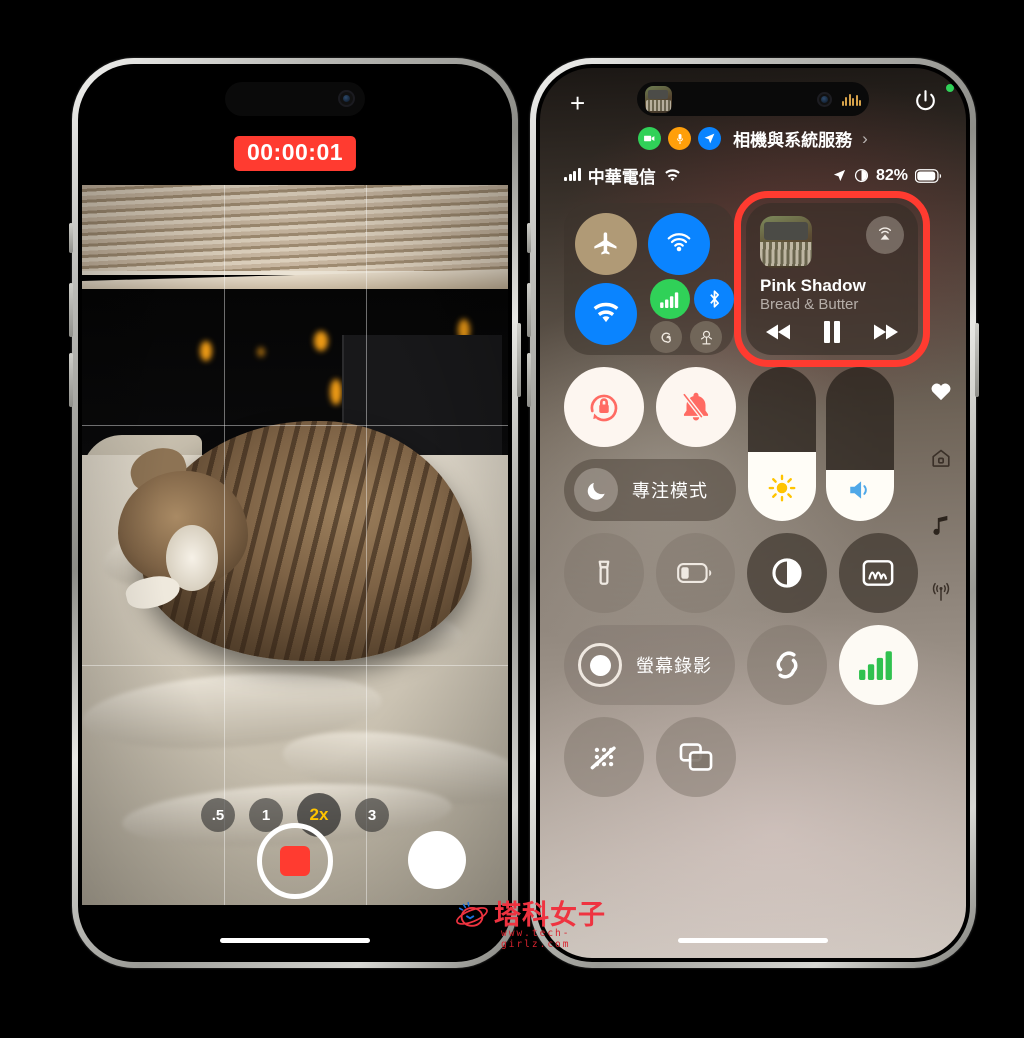 The image size is (1024, 1038). Describe the element at coordinates (714, 299) in the screenshot. I see `bluetooth-toggle` at that location.